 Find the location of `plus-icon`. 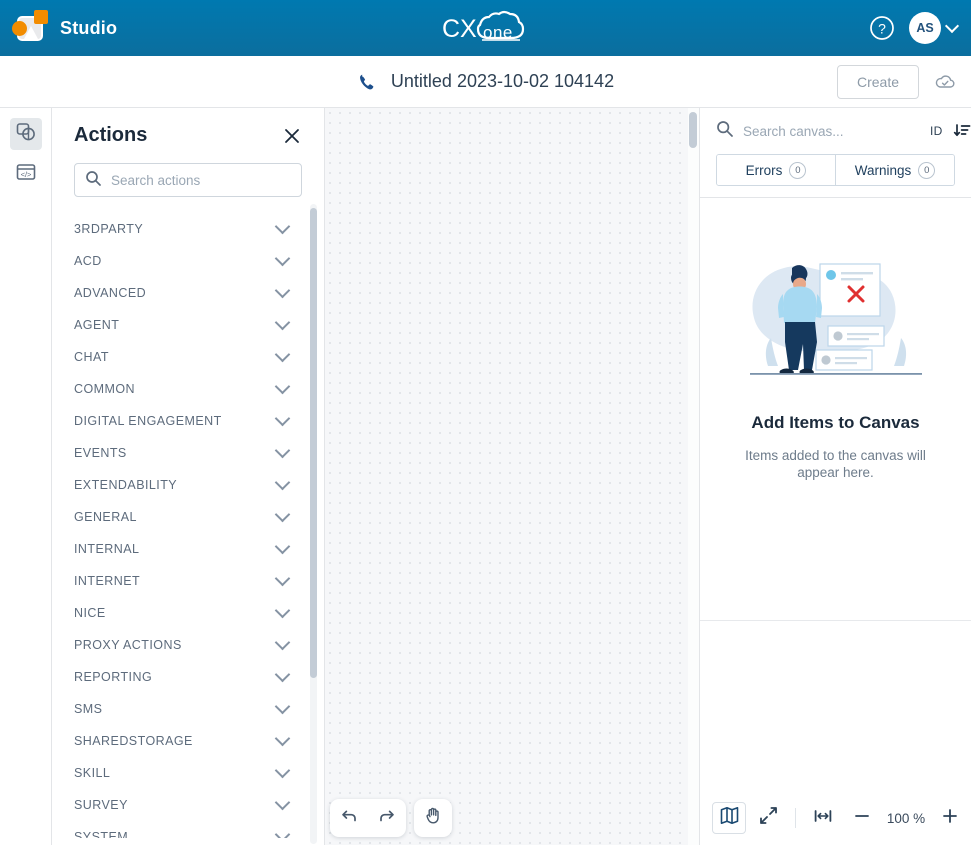

plus-icon is located at coordinates (950, 818).